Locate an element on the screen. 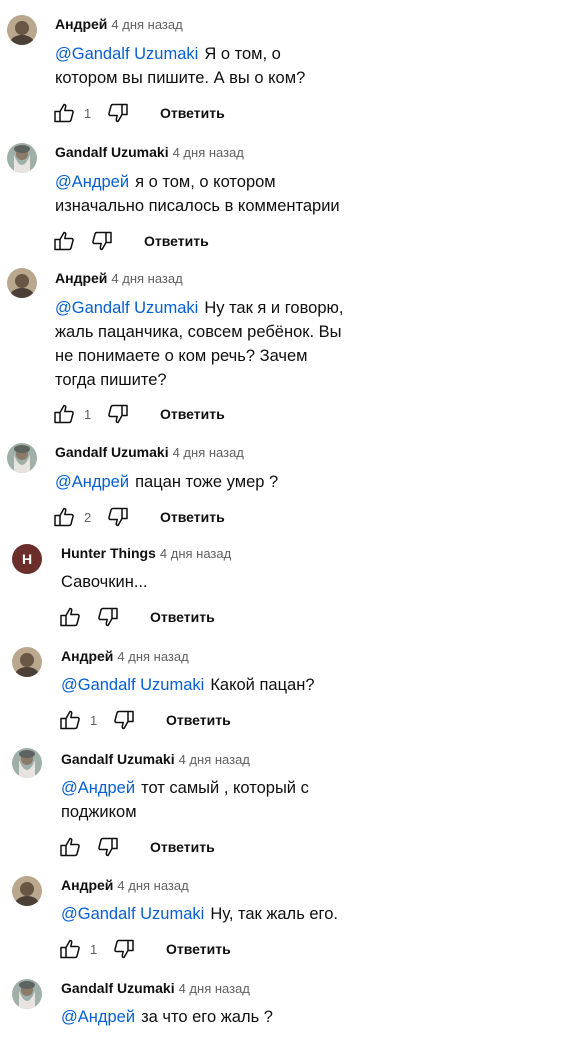  comment-text: @Gandalf Uzumaki Ну, так жаль его. is located at coordinates (221, 914).